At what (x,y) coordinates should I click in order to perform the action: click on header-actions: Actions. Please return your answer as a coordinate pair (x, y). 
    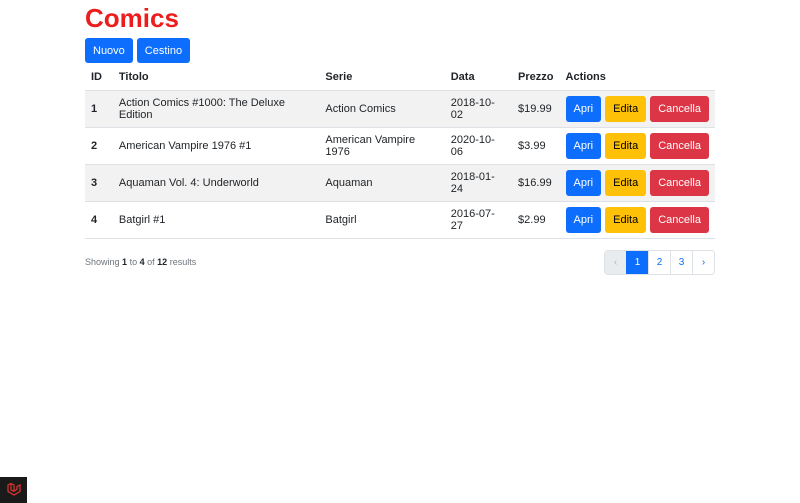
    Looking at the image, I should click on (585, 77).